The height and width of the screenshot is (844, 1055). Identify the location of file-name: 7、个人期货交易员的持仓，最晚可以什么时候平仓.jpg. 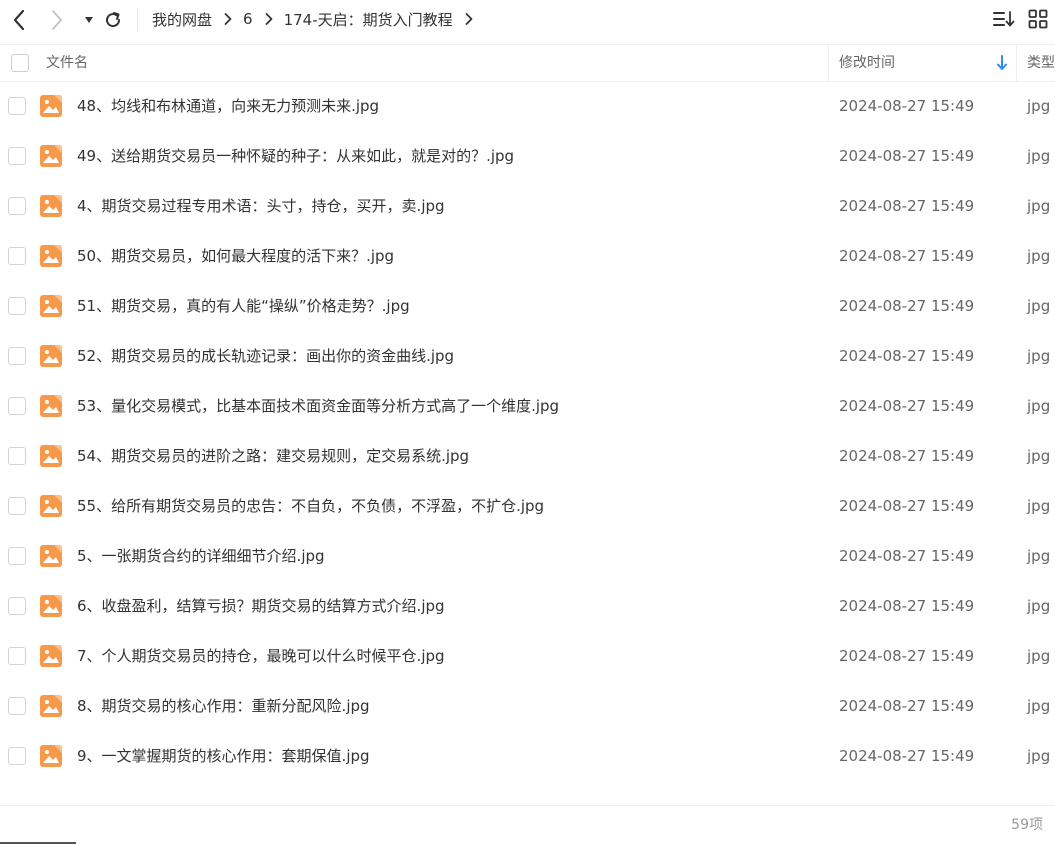
(261, 656).